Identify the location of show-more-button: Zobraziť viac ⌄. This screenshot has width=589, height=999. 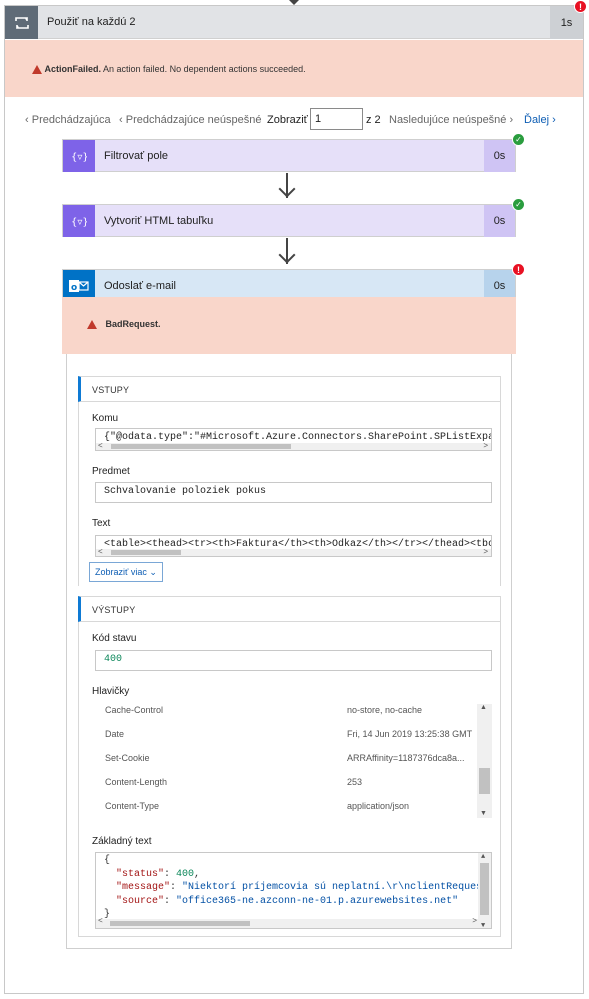
(126, 572).